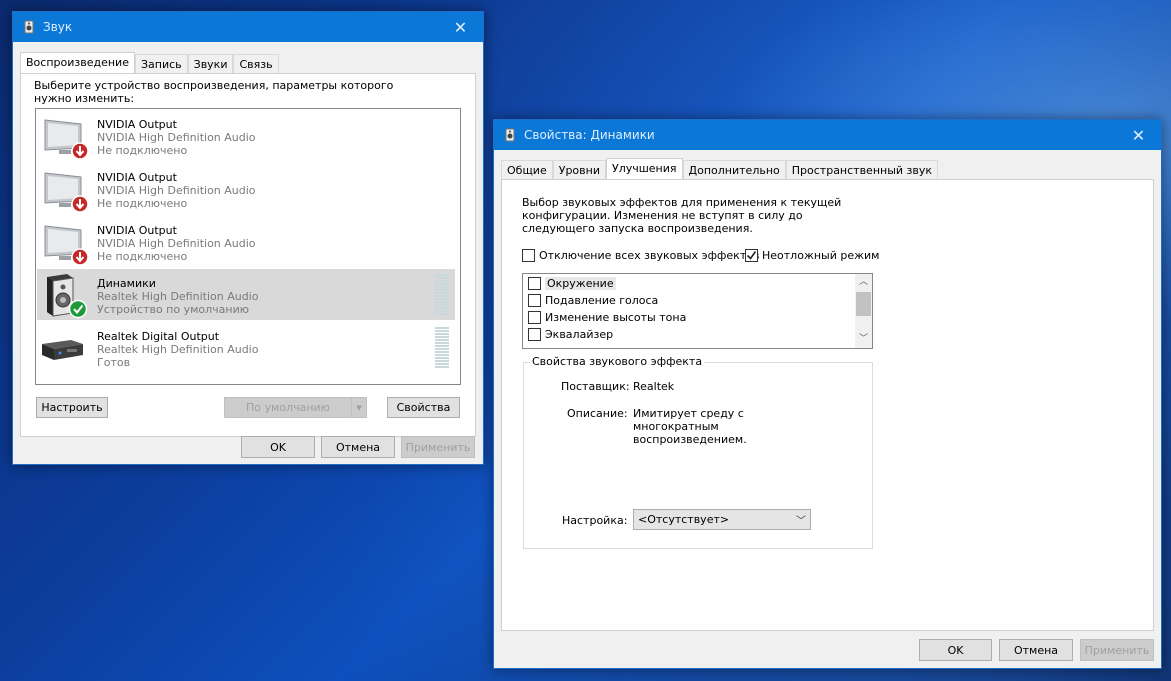 The height and width of the screenshot is (681, 1171). What do you see at coordinates (734, 170) in the screenshot?
I see `tab-advanced: Дополнительно` at bounding box center [734, 170].